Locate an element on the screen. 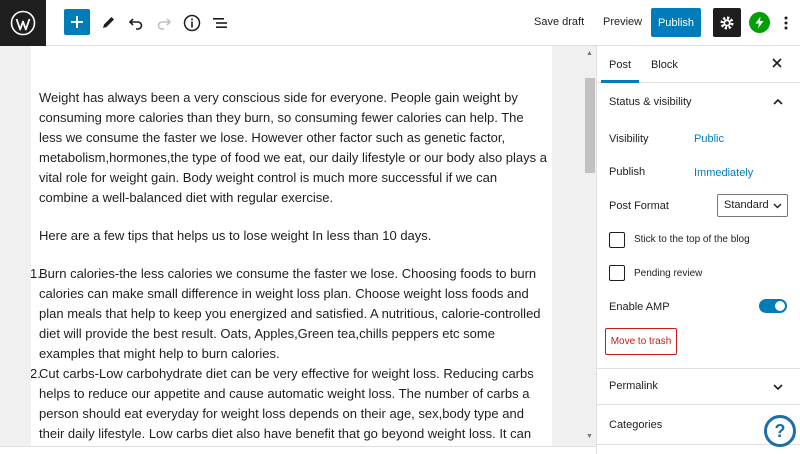  active-tab-indicator is located at coordinates (620, 81).